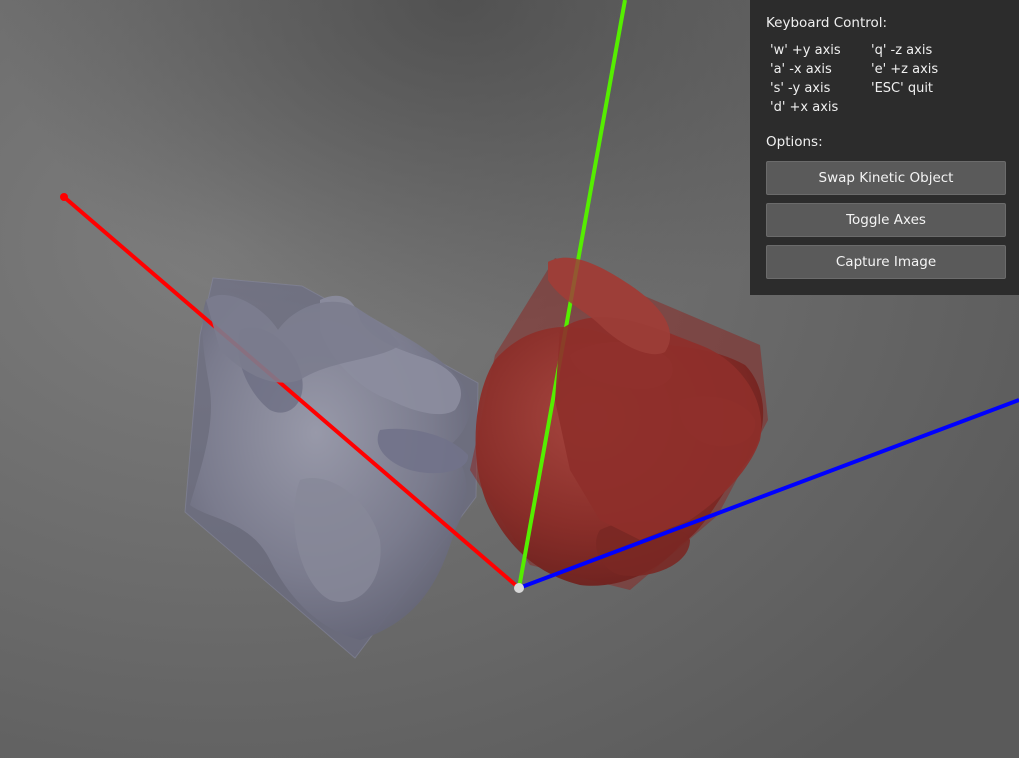  What do you see at coordinates (921, 108) in the screenshot?
I see `key-empty` at bounding box center [921, 108].